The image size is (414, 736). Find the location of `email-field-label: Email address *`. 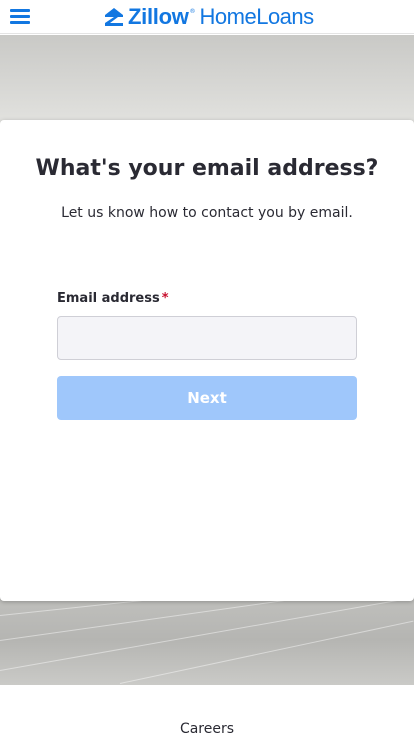

email-field-label: Email address * is located at coordinates (113, 299).